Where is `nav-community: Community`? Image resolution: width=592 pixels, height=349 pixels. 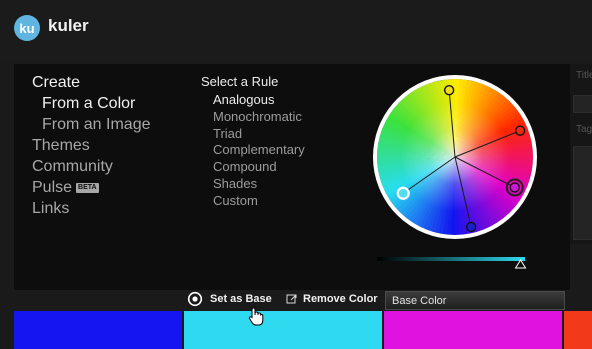
nav-community: Community is located at coordinates (91, 166).